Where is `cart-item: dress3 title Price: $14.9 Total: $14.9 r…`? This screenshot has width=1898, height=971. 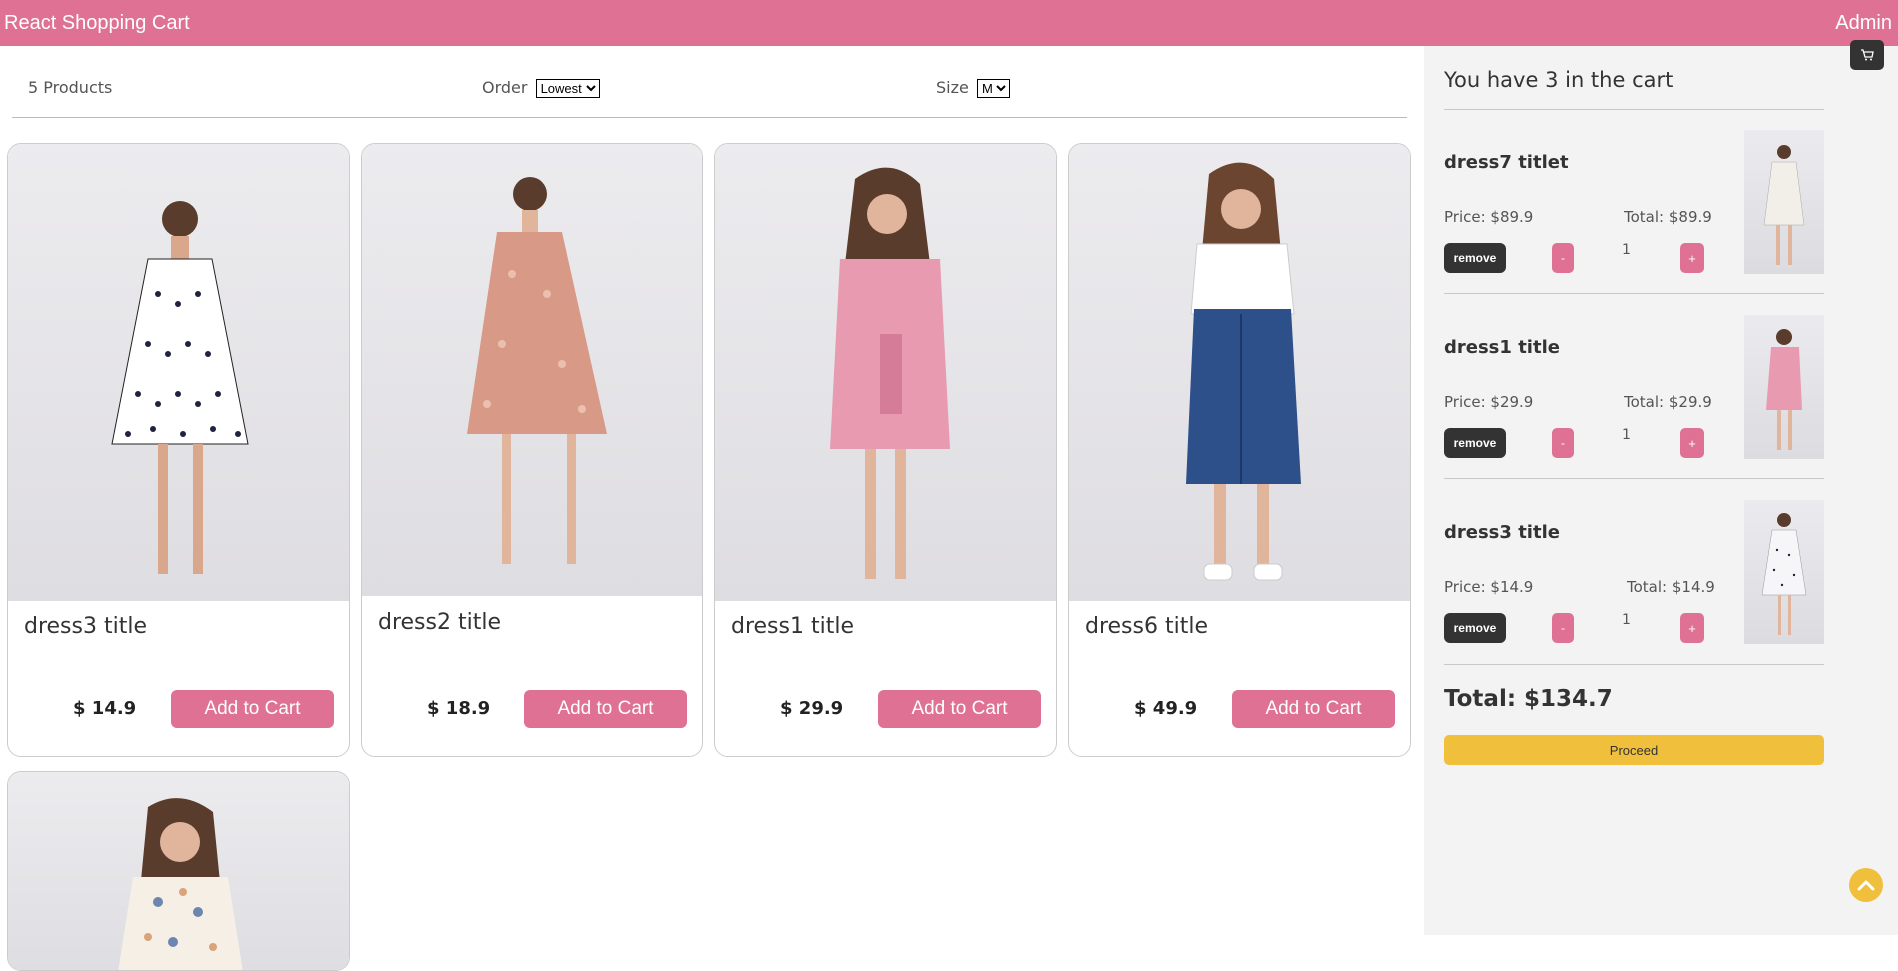
cart-item: dress3 title Price: $14.9 Total: $14.9 r… is located at coordinates (1634, 575).